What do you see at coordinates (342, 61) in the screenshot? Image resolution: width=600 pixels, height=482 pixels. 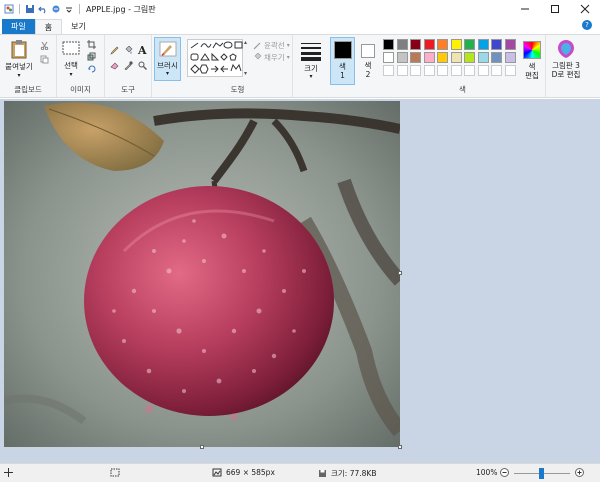 I see `color1-button: 색 1` at bounding box center [342, 61].